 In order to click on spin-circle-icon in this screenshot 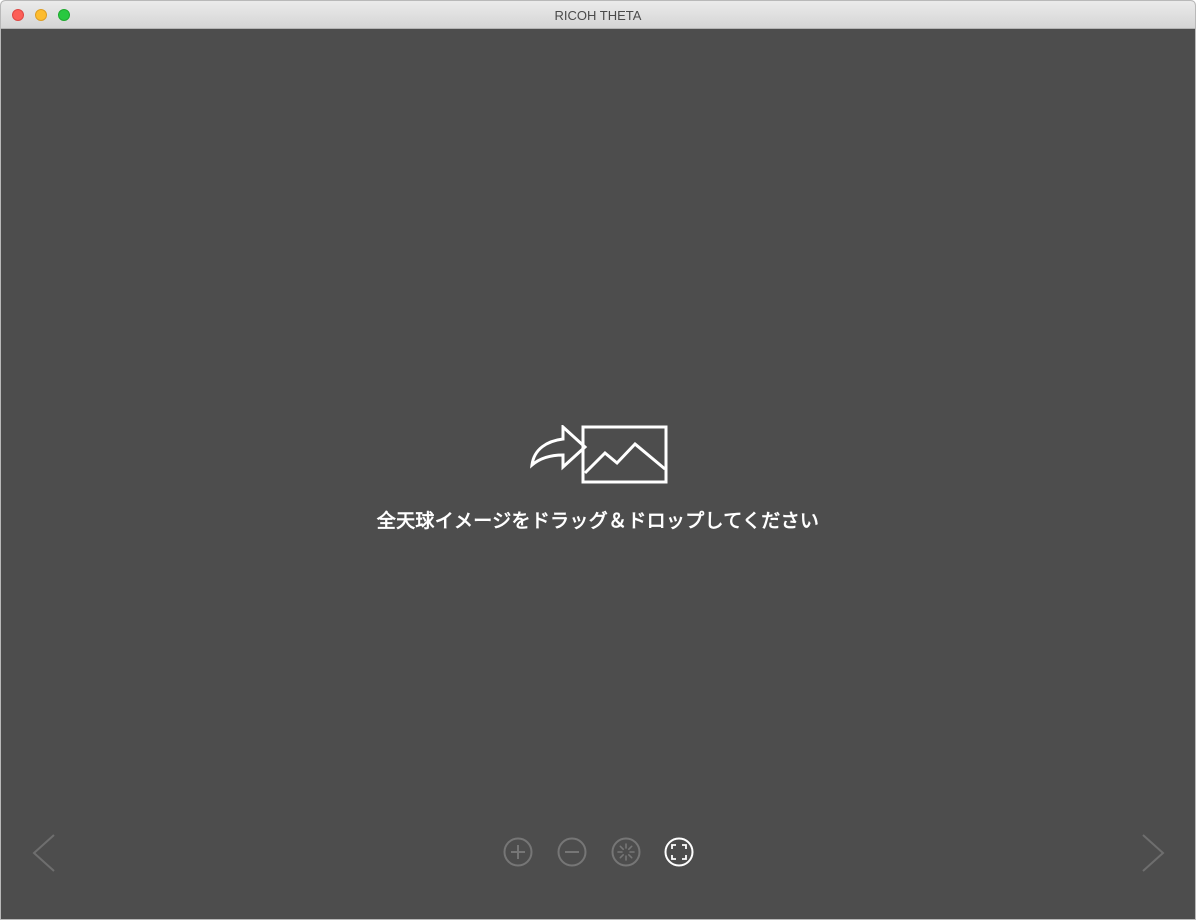, I will do `click(626, 852)`.